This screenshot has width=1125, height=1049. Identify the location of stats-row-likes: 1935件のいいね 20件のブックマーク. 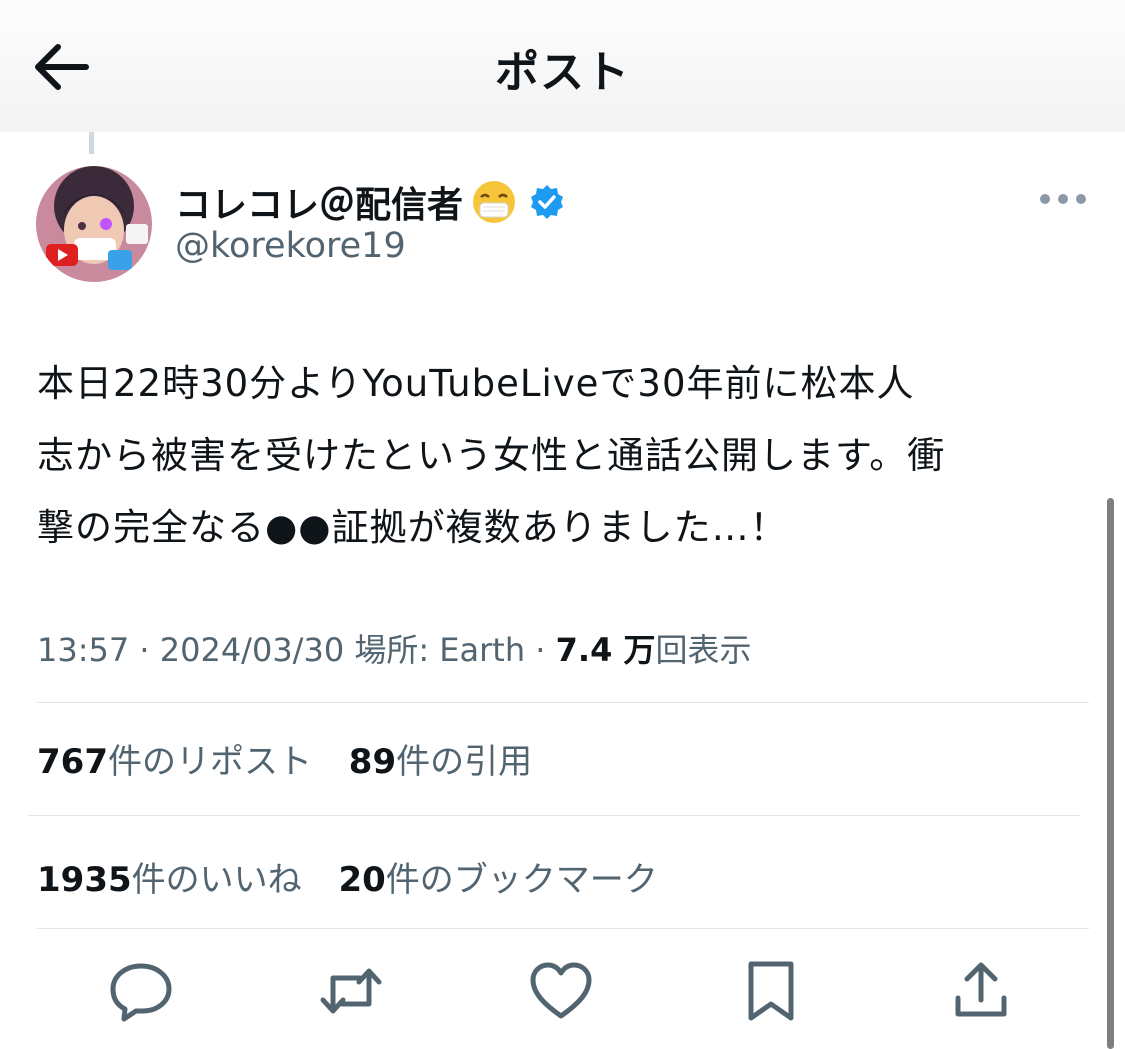
(360, 876).